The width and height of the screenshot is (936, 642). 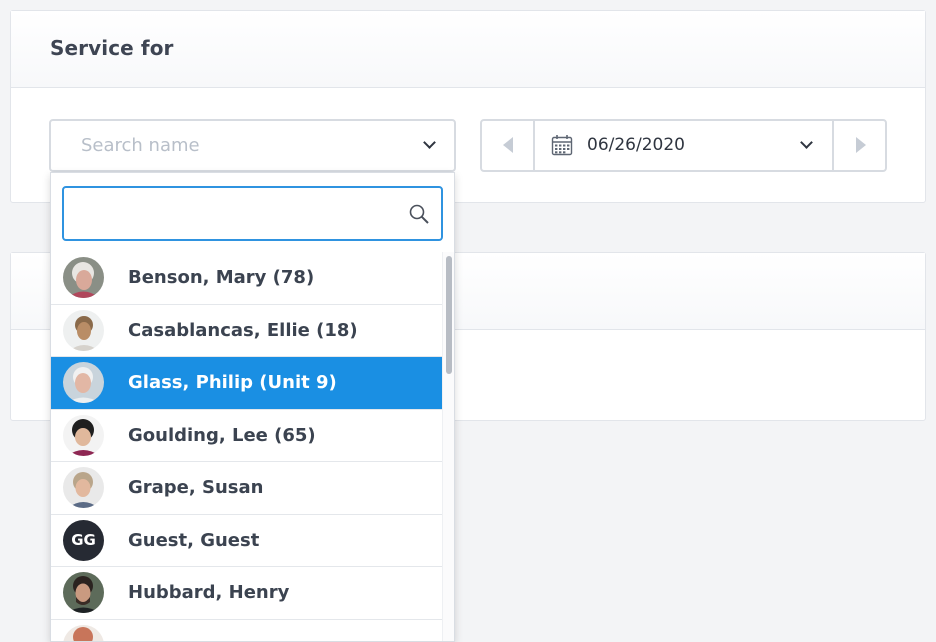 What do you see at coordinates (252, 145) in the screenshot?
I see `name-select: Search name` at bounding box center [252, 145].